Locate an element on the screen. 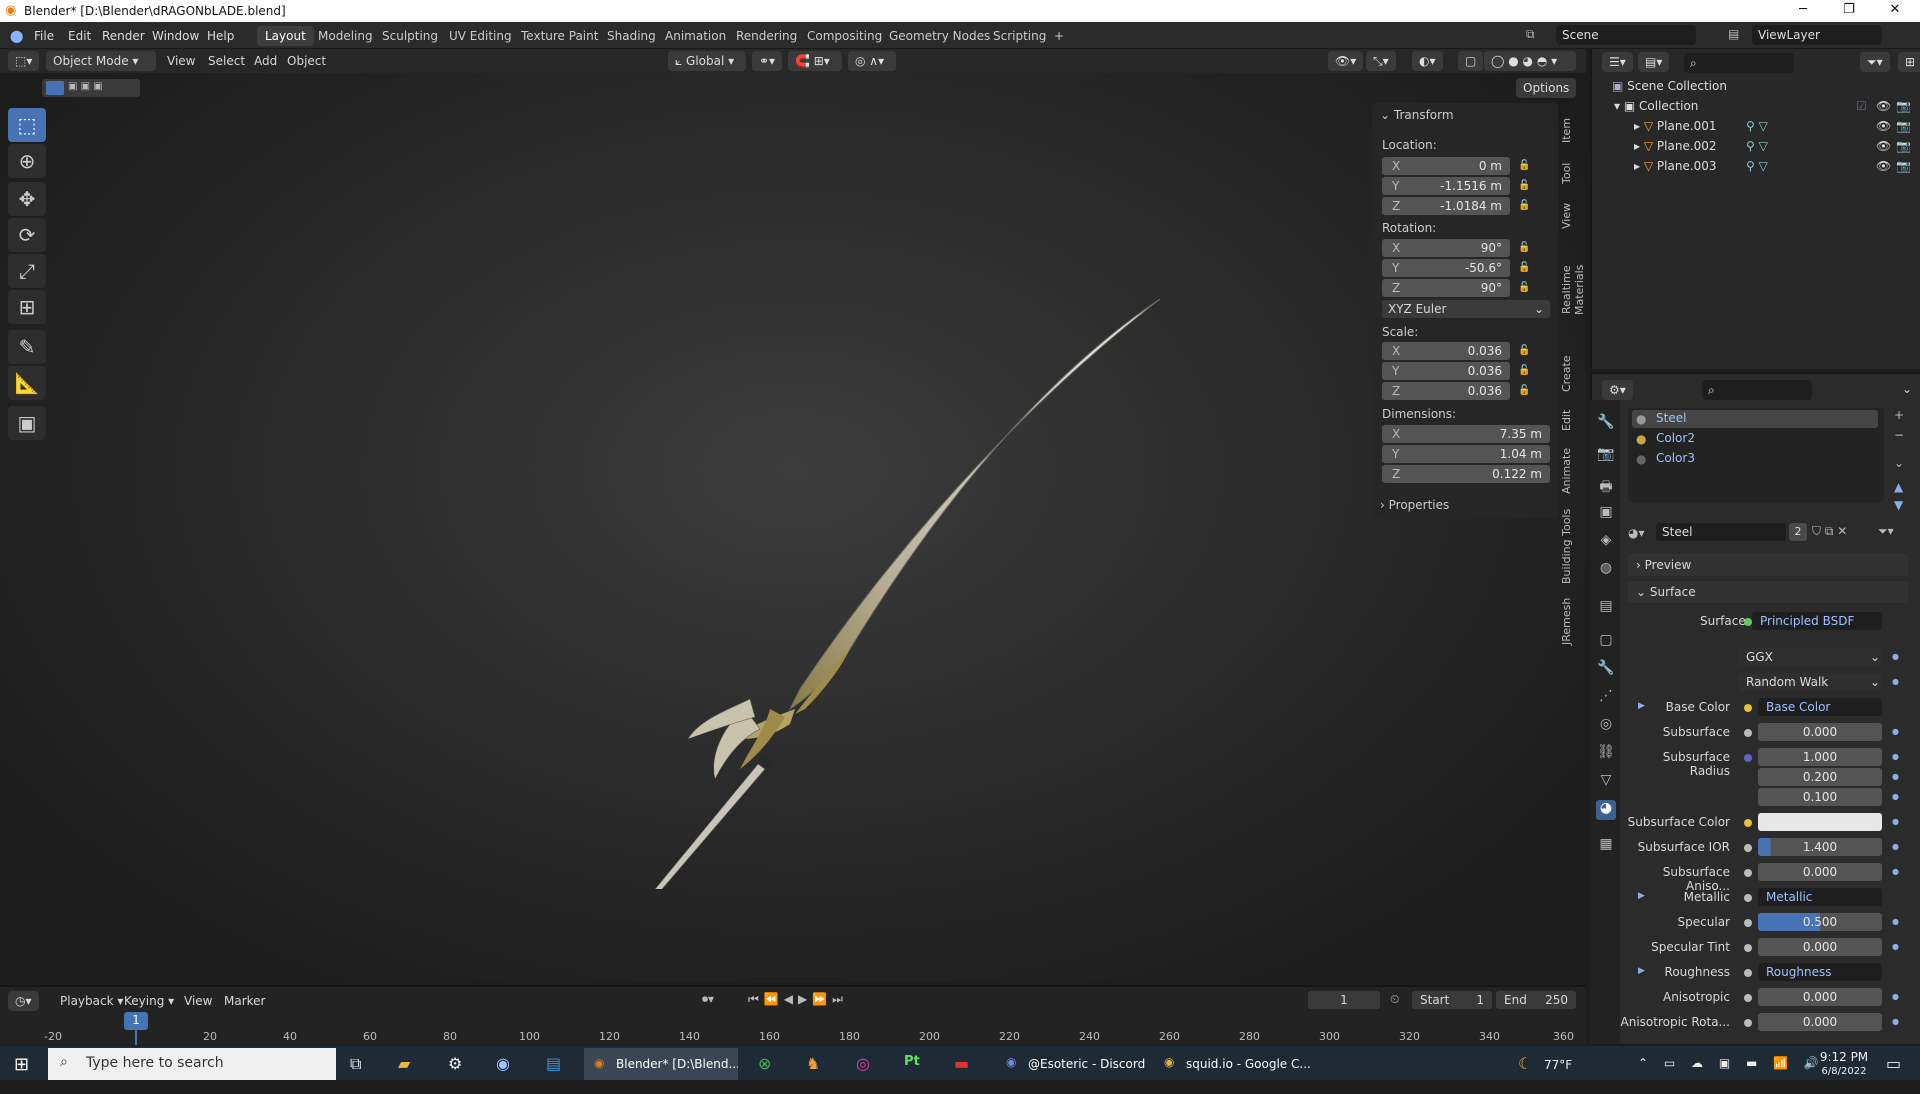 The width and height of the screenshot is (1920, 1094). roughness-field: Roughness is located at coordinates (1820, 972).